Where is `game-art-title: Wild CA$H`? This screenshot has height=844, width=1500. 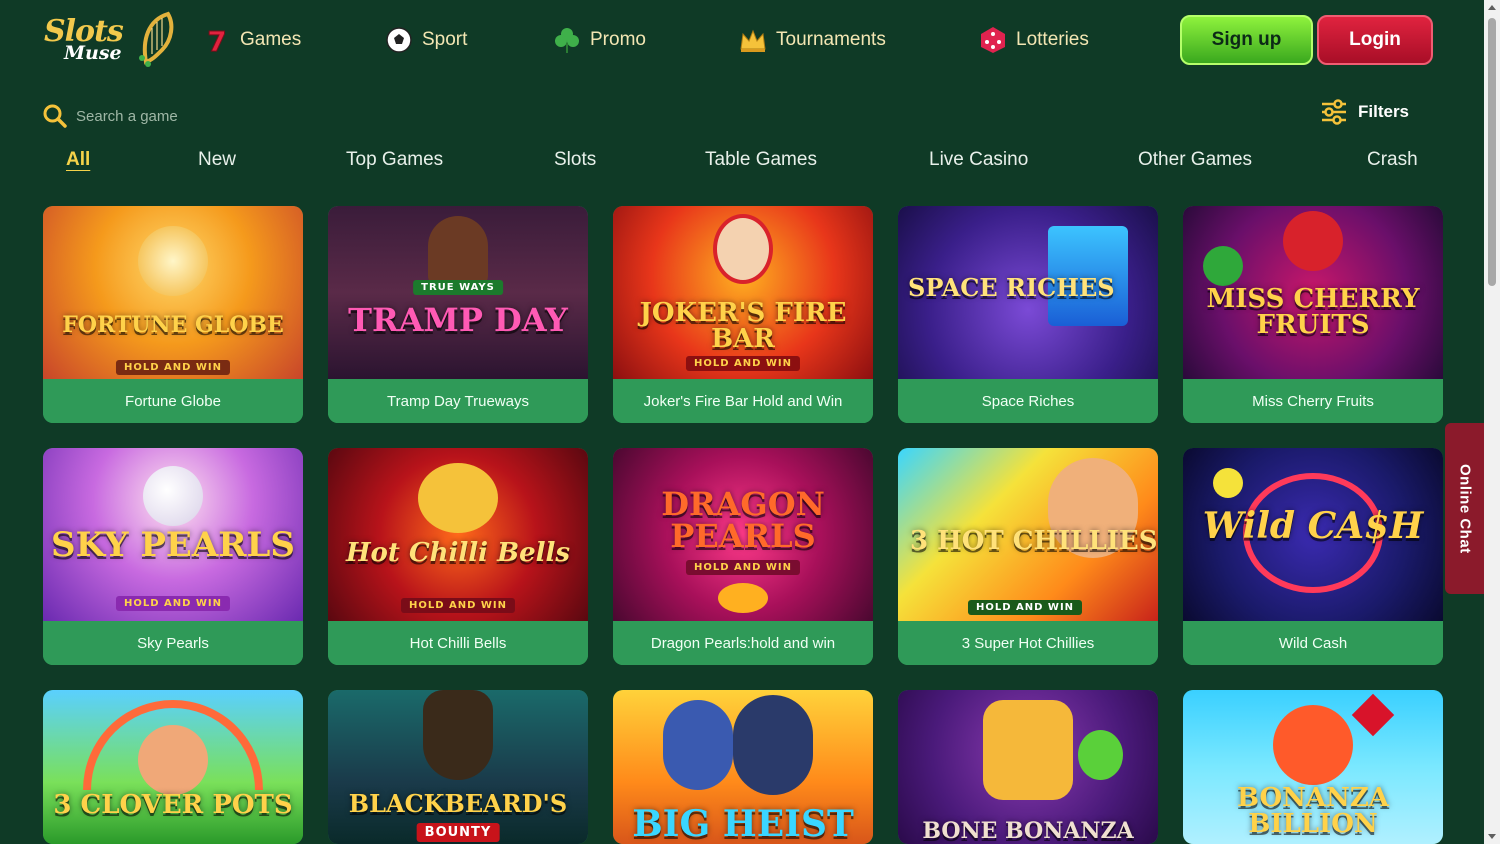
game-art-title: Wild CA$H is located at coordinates (1313, 526).